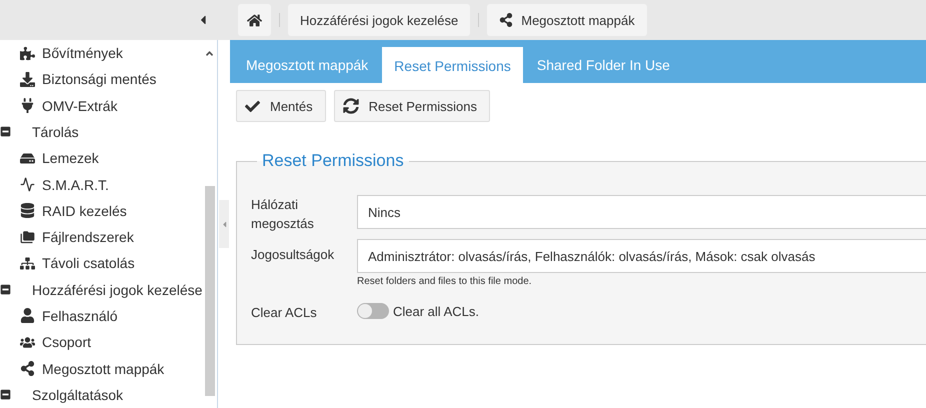  What do you see at coordinates (108, 105) in the screenshot?
I see `sidebar-item: OMV-Extrák` at bounding box center [108, 105].